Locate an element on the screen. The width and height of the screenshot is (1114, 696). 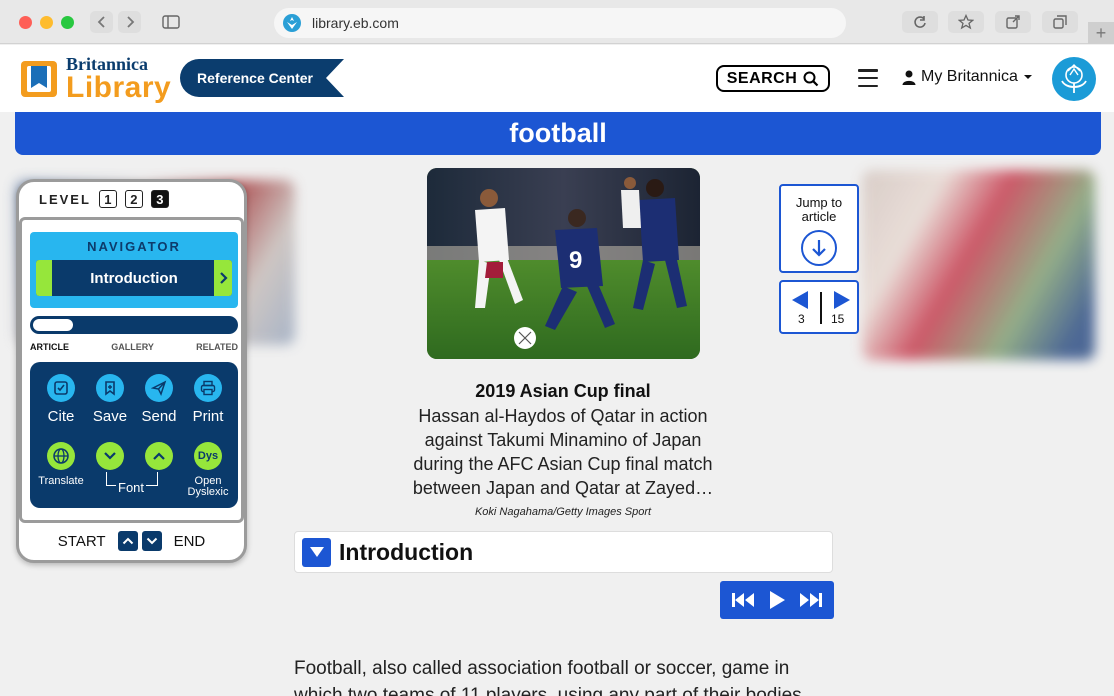
total-images-number: 15 is located at coordinates (838, 319).